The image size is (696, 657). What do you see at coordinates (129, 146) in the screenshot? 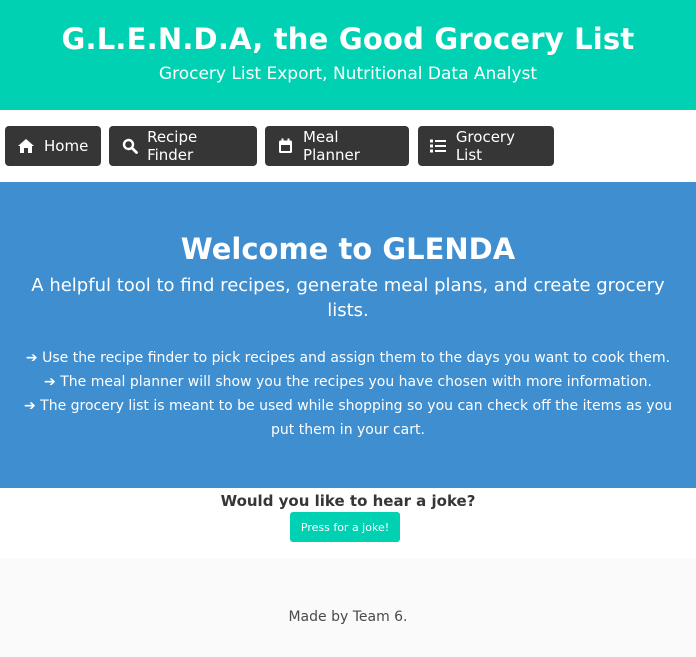
I see `search-icon` at bounding box center [129, 146].